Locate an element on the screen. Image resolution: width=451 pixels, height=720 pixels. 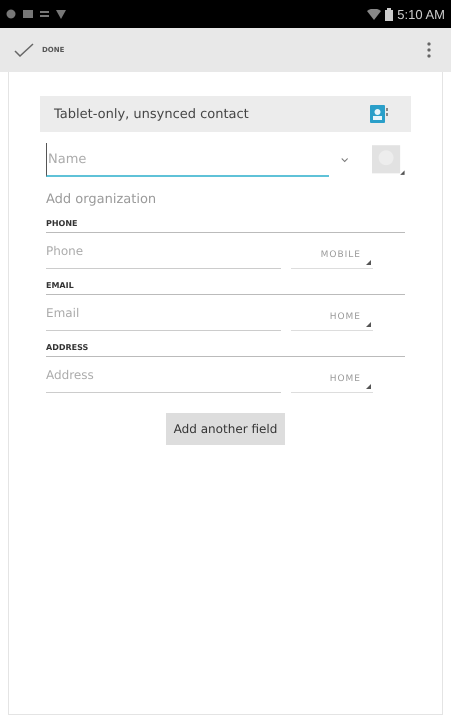
contact-card-icon is located at coordinates (379, 114).